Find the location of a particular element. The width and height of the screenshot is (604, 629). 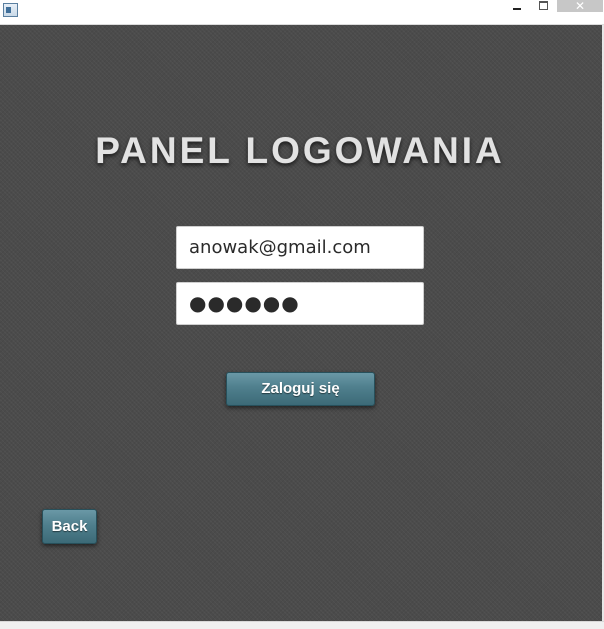

close-icon: ✕ is located at coordinates (580, 6).